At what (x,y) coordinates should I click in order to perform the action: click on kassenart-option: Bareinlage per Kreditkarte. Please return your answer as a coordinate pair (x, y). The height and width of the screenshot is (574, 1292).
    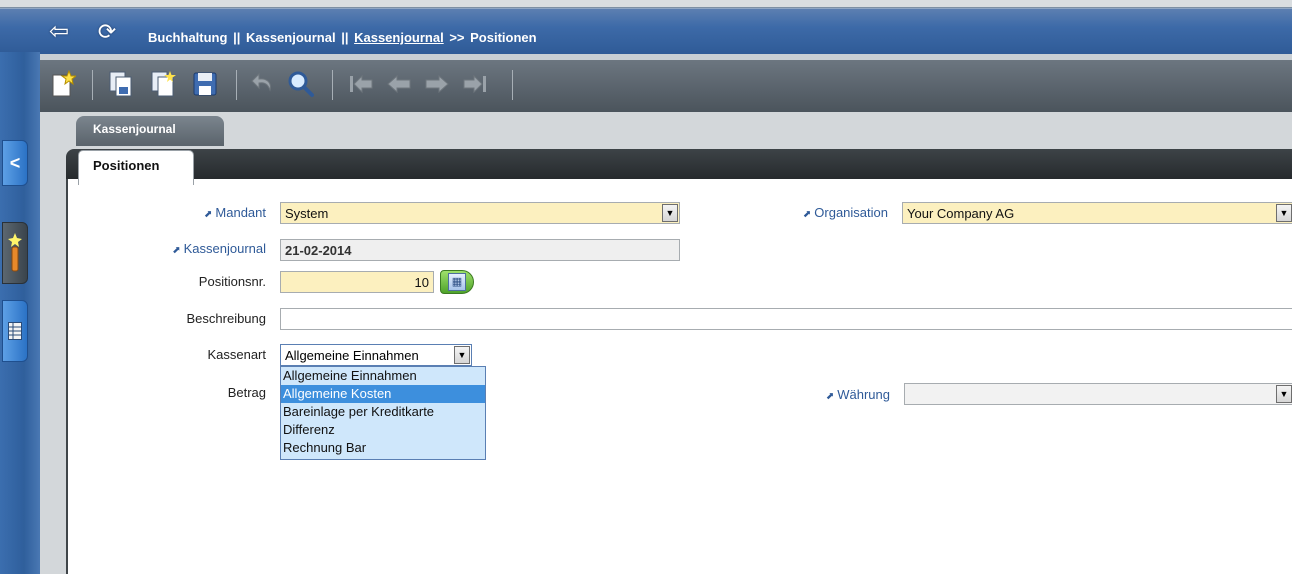
    Looking at the image, I should click on (383, 412).